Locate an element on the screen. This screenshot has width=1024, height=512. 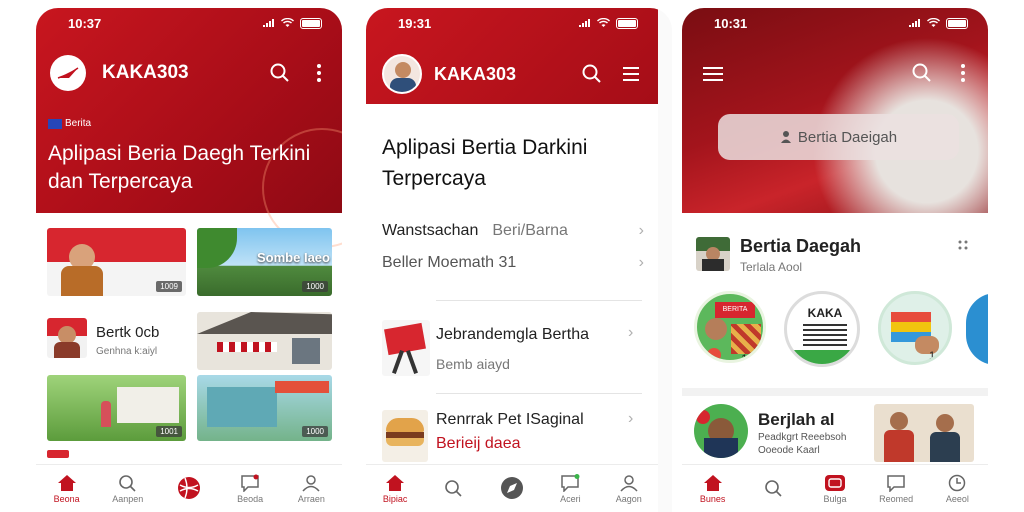
news-title: Renrrak Pet ISaginal is located at coordinates (510, 420).